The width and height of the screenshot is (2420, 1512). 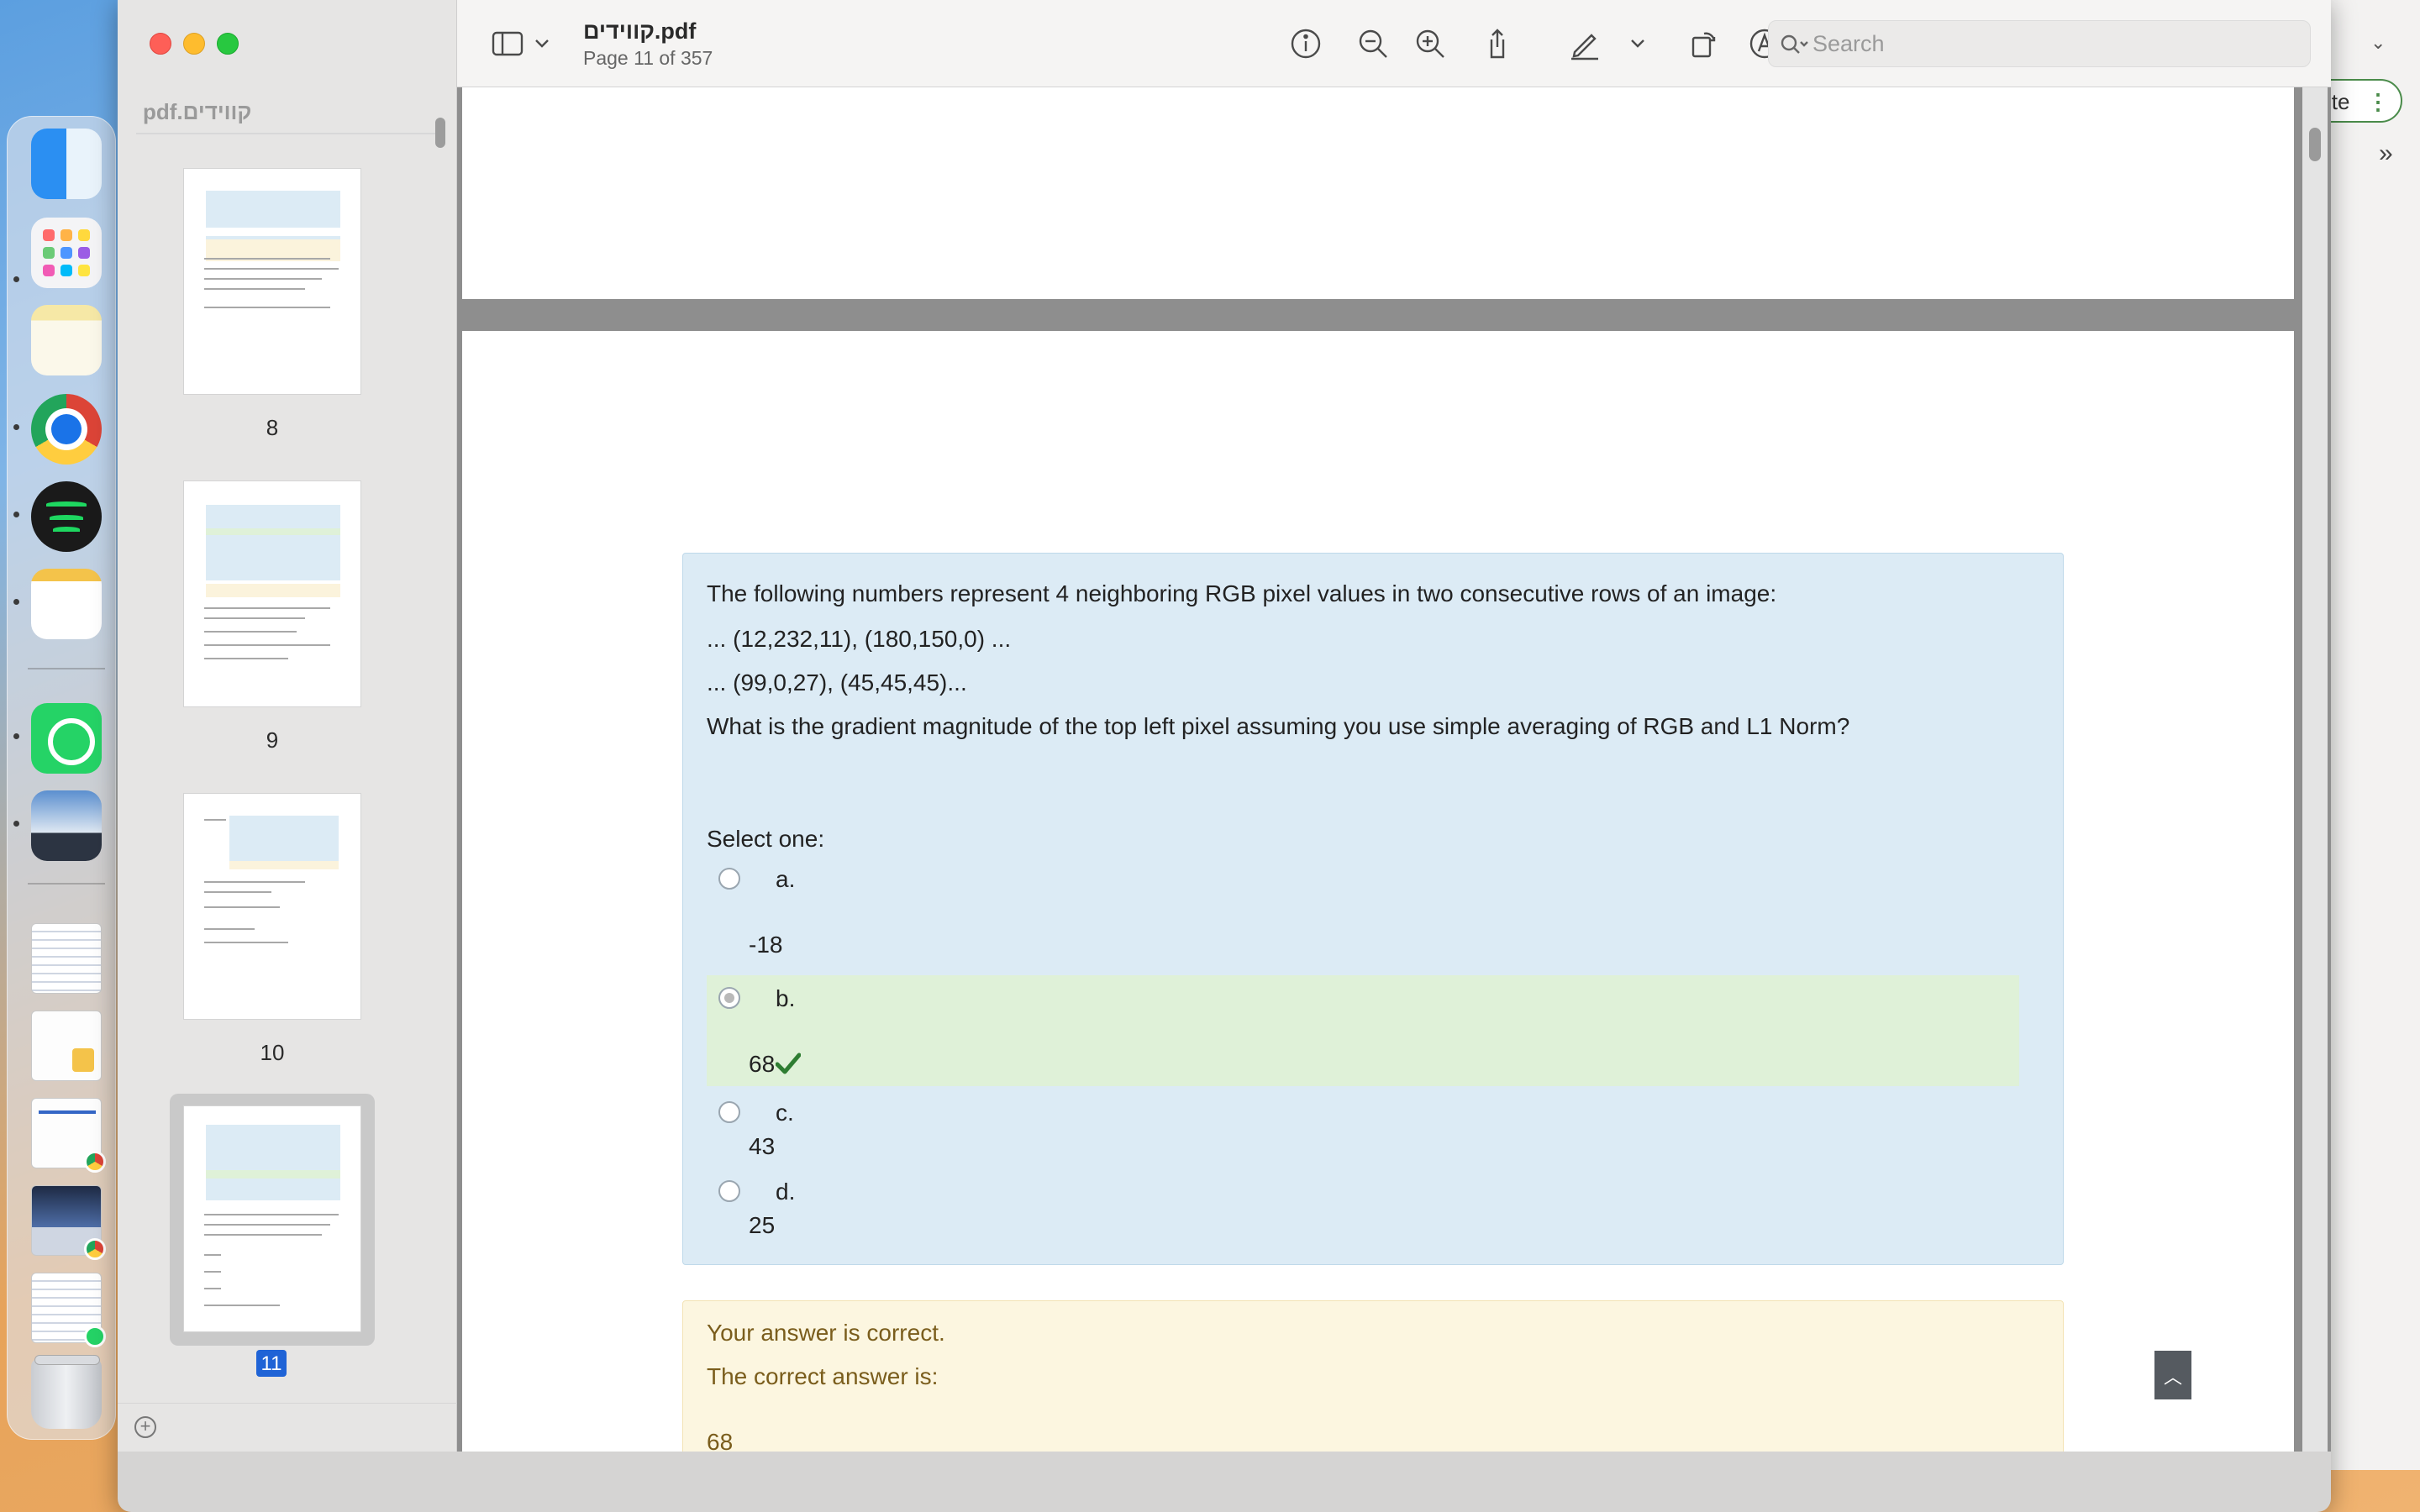 I want to click on option-letter: c., so click(x=785, y=1113).